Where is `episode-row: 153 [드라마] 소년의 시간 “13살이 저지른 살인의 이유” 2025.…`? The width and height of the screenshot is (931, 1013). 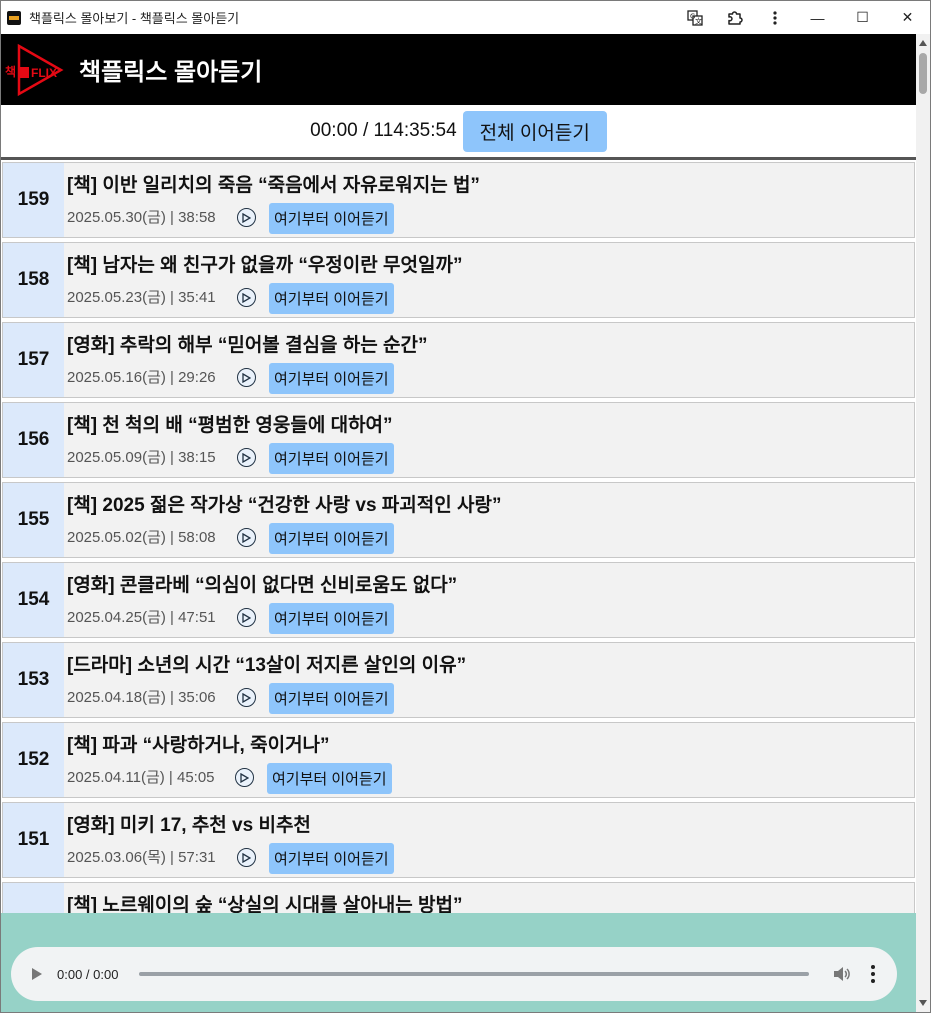
episode-row: 153 [드라마] 소년의 시간 “13살이 저지른 살인의 이유” 2025.… is located at coordinates (458, 680).